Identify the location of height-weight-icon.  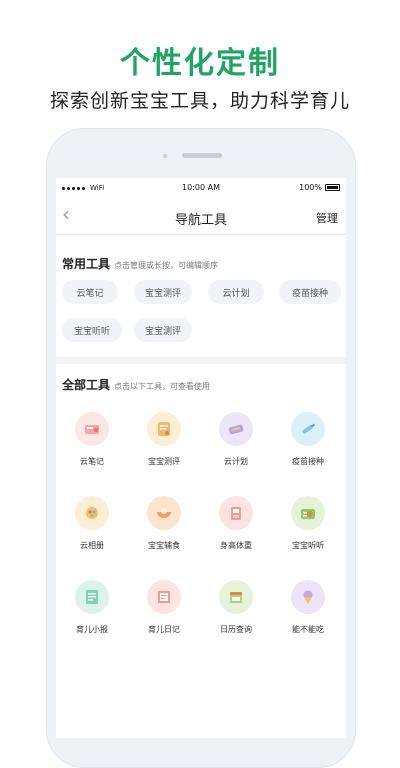
(236, 513).